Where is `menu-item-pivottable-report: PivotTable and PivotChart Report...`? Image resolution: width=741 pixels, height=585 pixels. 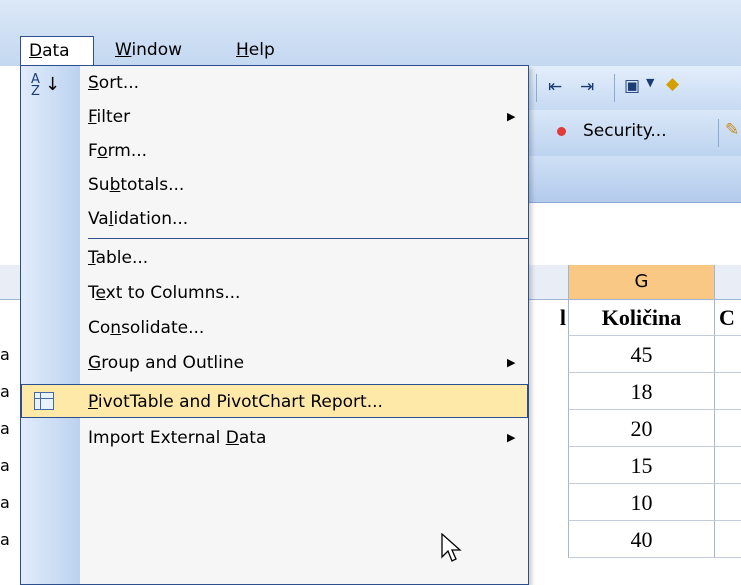
menu-item-pivottable-report: PivotTable and PivotChart Report... is located at coordinates (274, 401).